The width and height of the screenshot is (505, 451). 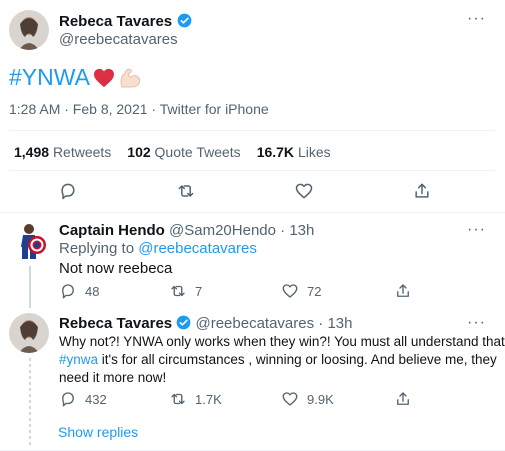 I want to click on author-handle: @Sam20Hendo, so click(x=222, y=230).